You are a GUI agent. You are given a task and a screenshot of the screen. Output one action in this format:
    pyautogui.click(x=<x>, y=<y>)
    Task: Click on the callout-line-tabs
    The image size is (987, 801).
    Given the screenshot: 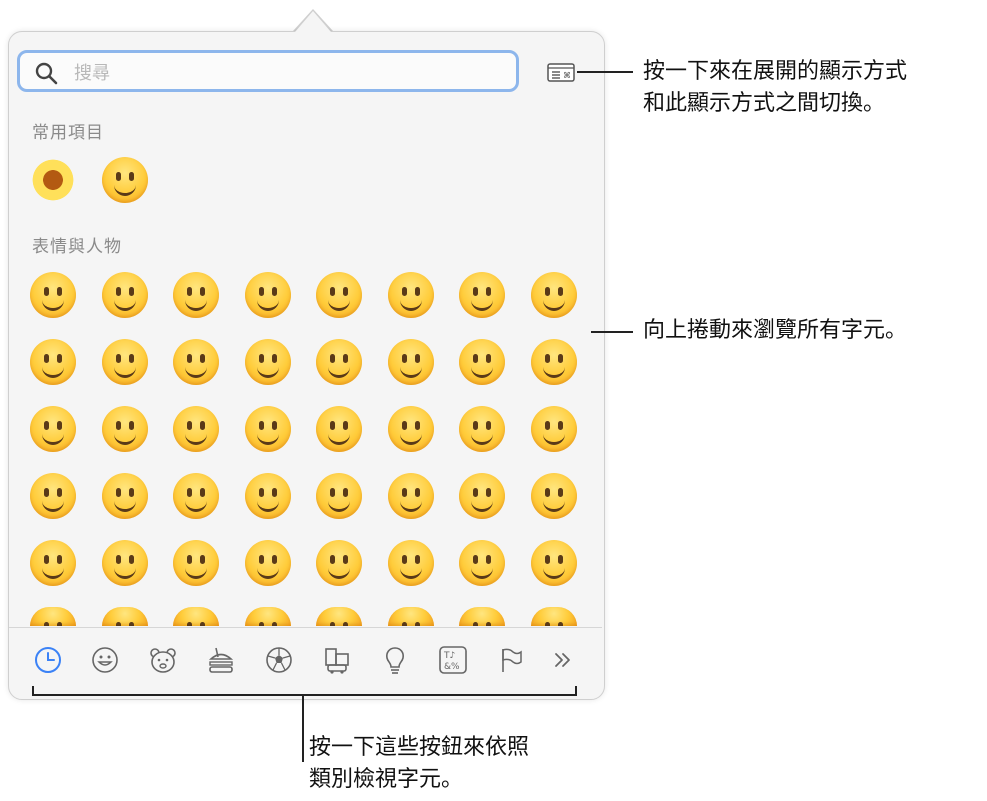 What is the action you would take?
    pyautogui.click(x=303, y=728)
    